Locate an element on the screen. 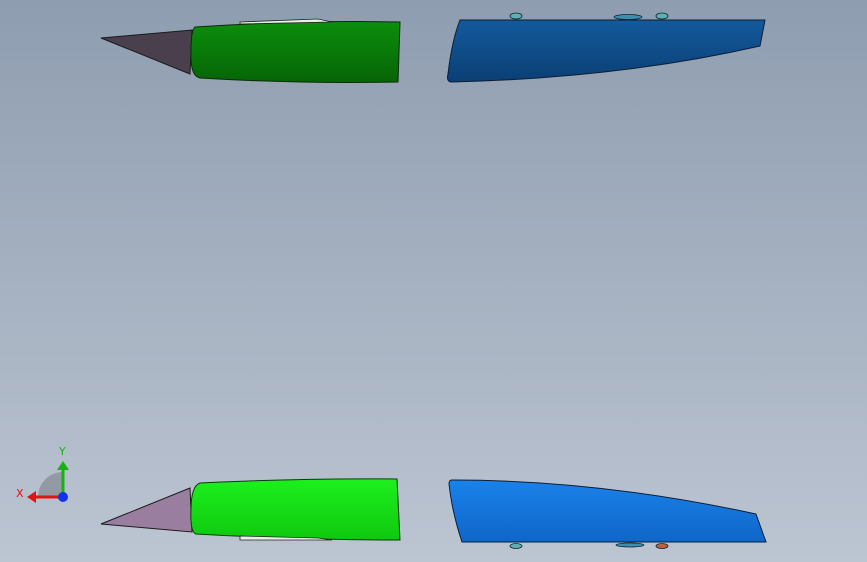  triad-y-arrowhead is located at coordinates (63, 465).